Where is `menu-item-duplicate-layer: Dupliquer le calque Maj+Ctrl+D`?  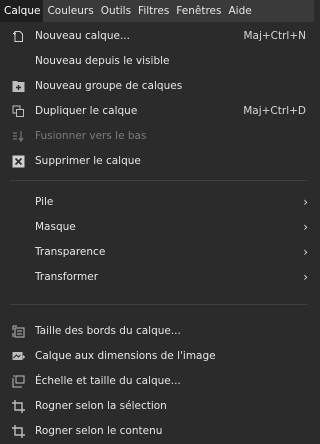 menu-item-duplicate-layer: Dupliquer le calque Maj+Ctrl+D is located at coordinates (157, 111).